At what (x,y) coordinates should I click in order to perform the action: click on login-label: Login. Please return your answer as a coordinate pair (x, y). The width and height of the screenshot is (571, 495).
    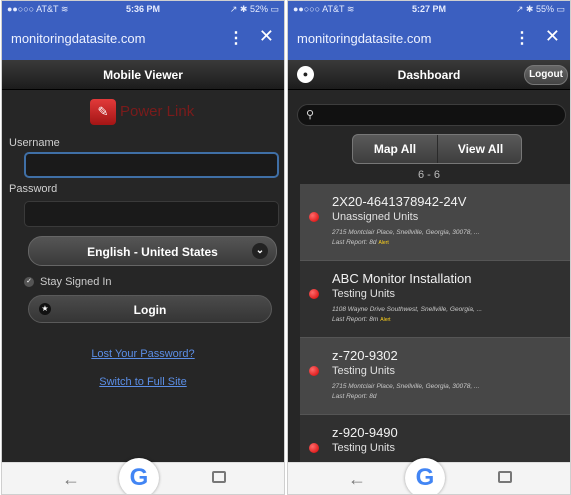
    Looking at the image, I should click on (150, 310).